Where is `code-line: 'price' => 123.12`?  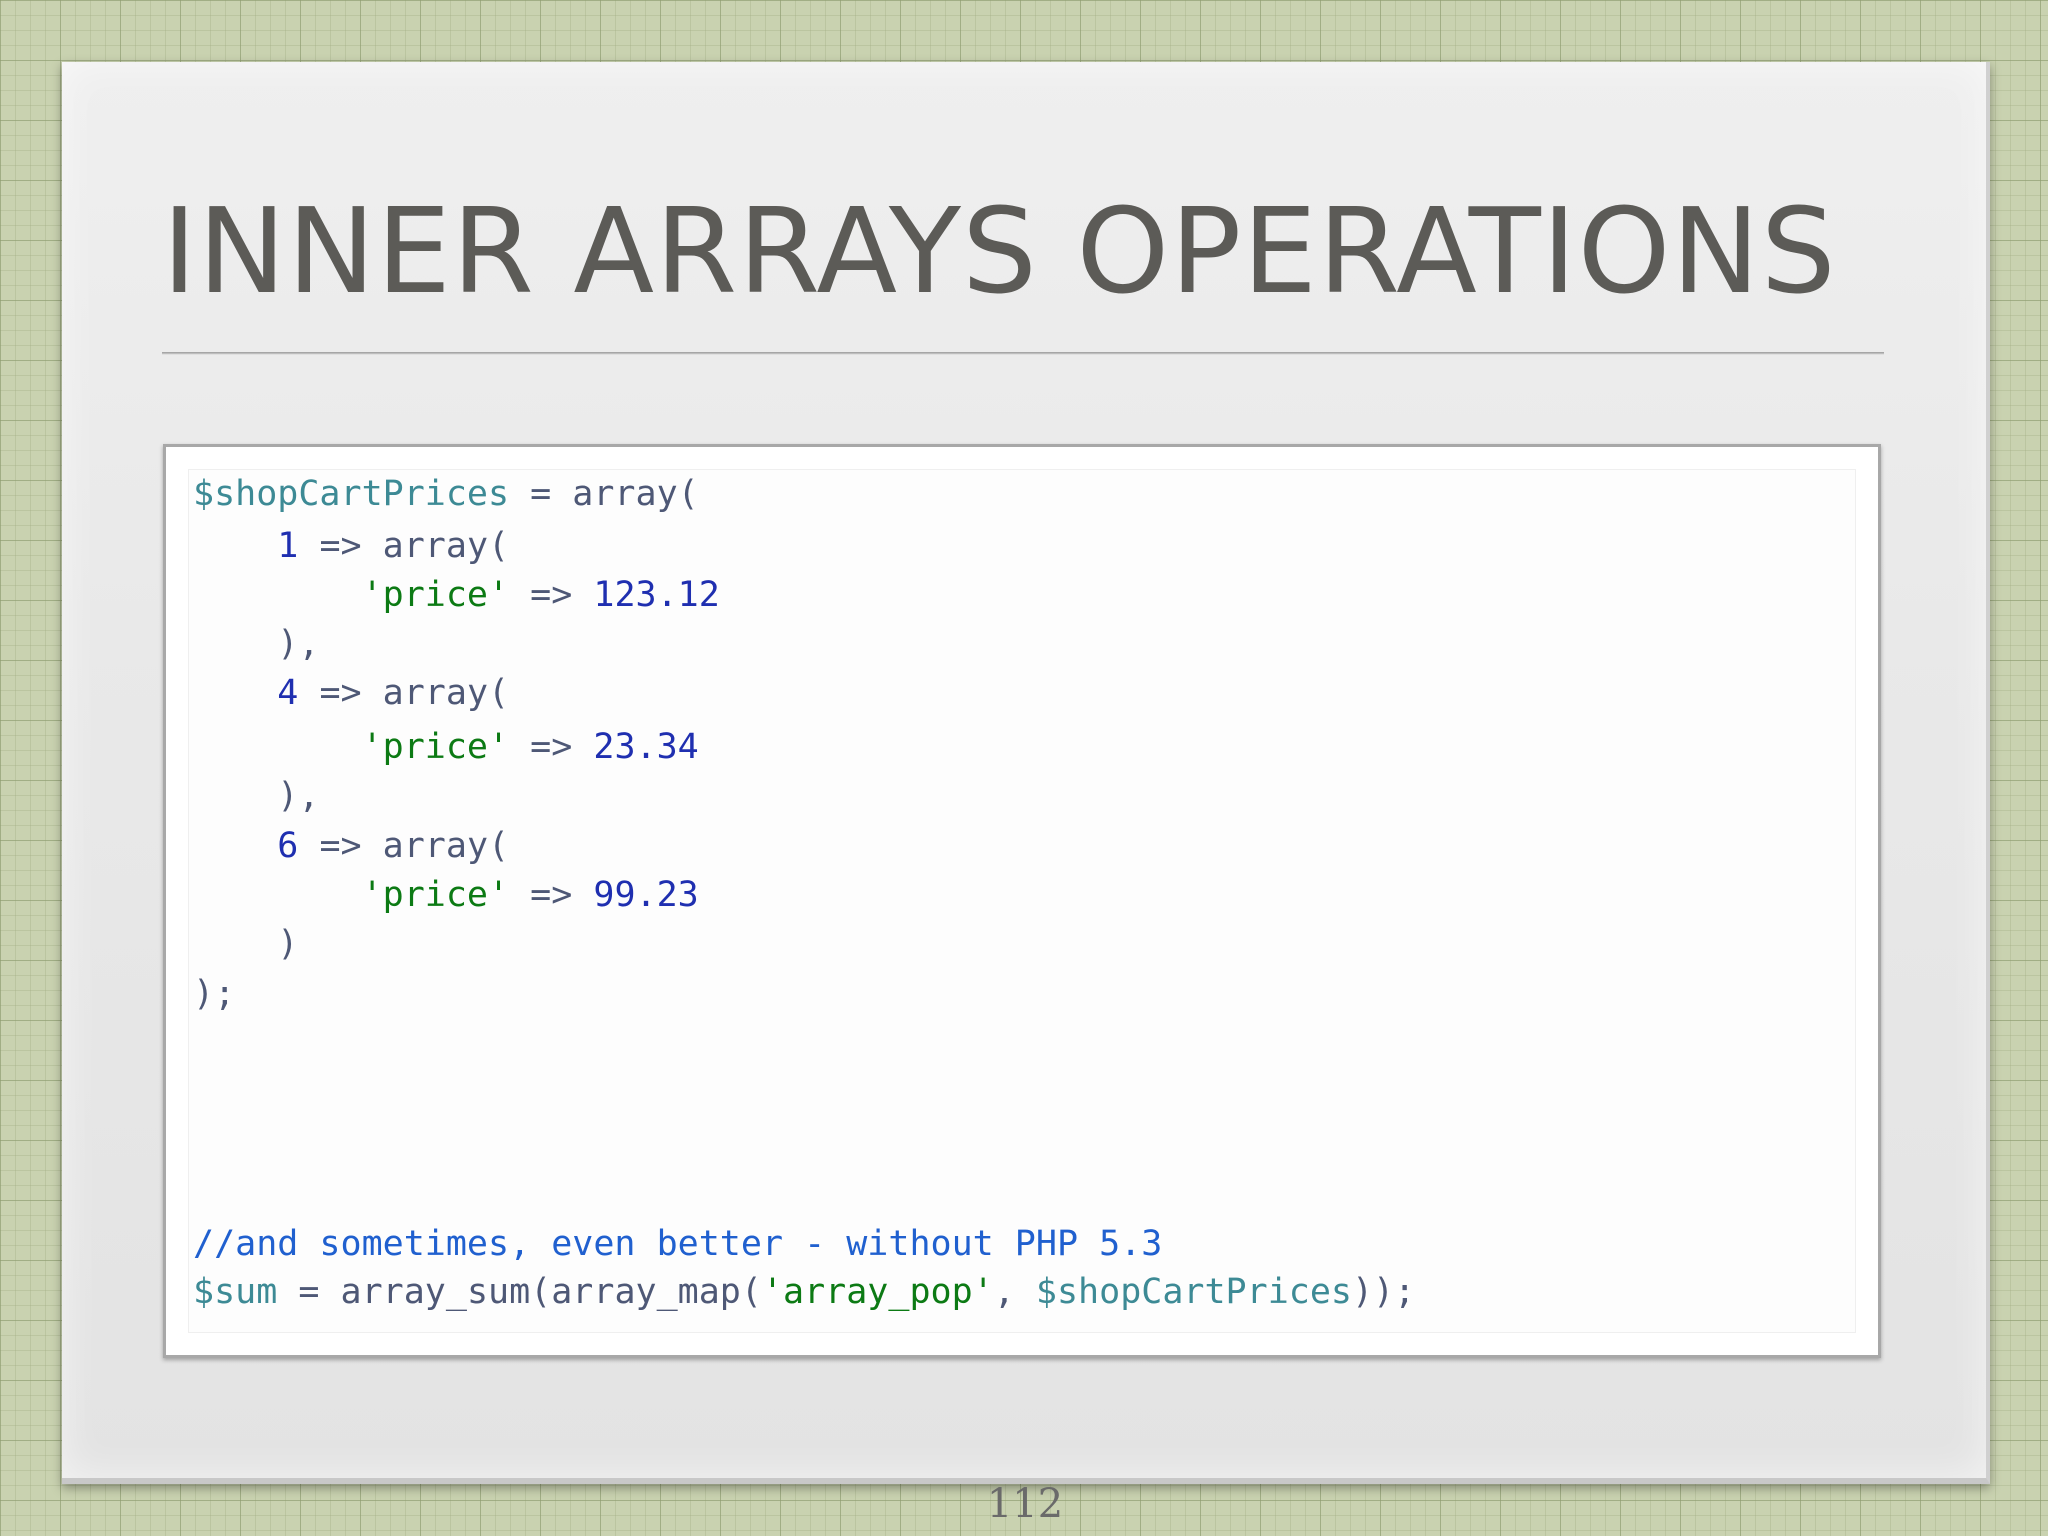
code-line: 'price' => 123.12 is located at coordinates (456, 595).